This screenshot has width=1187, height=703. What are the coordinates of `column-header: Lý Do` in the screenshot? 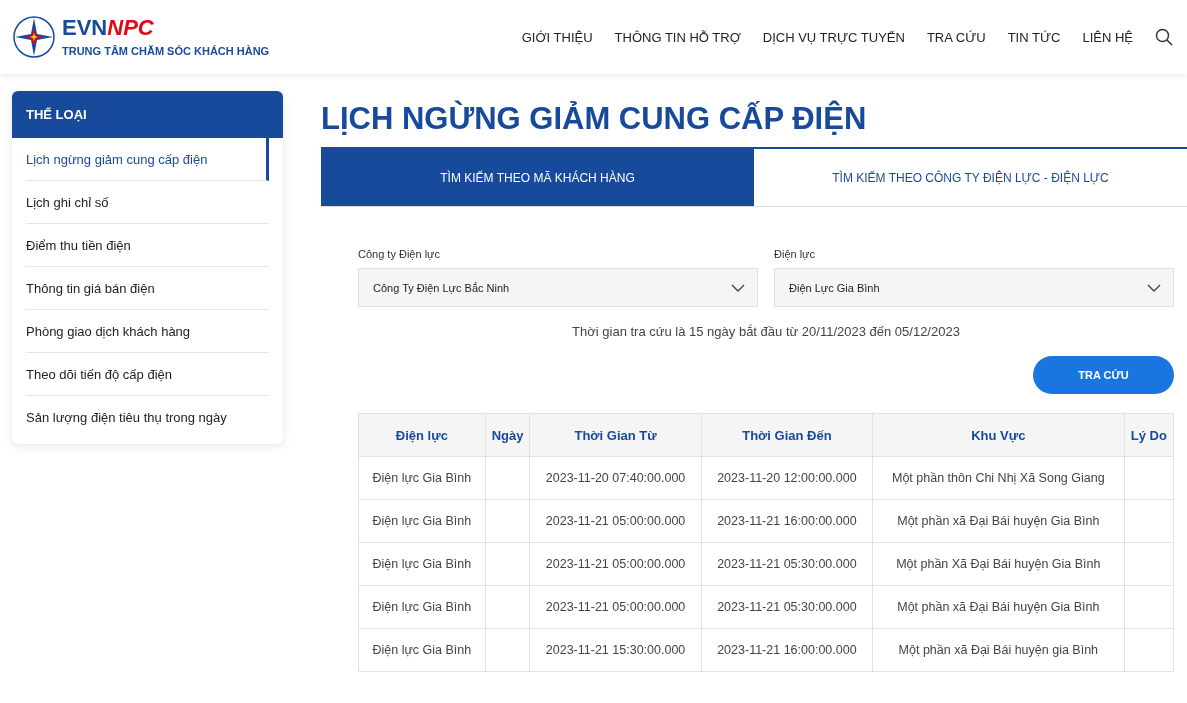 It's located at (1149, 435).